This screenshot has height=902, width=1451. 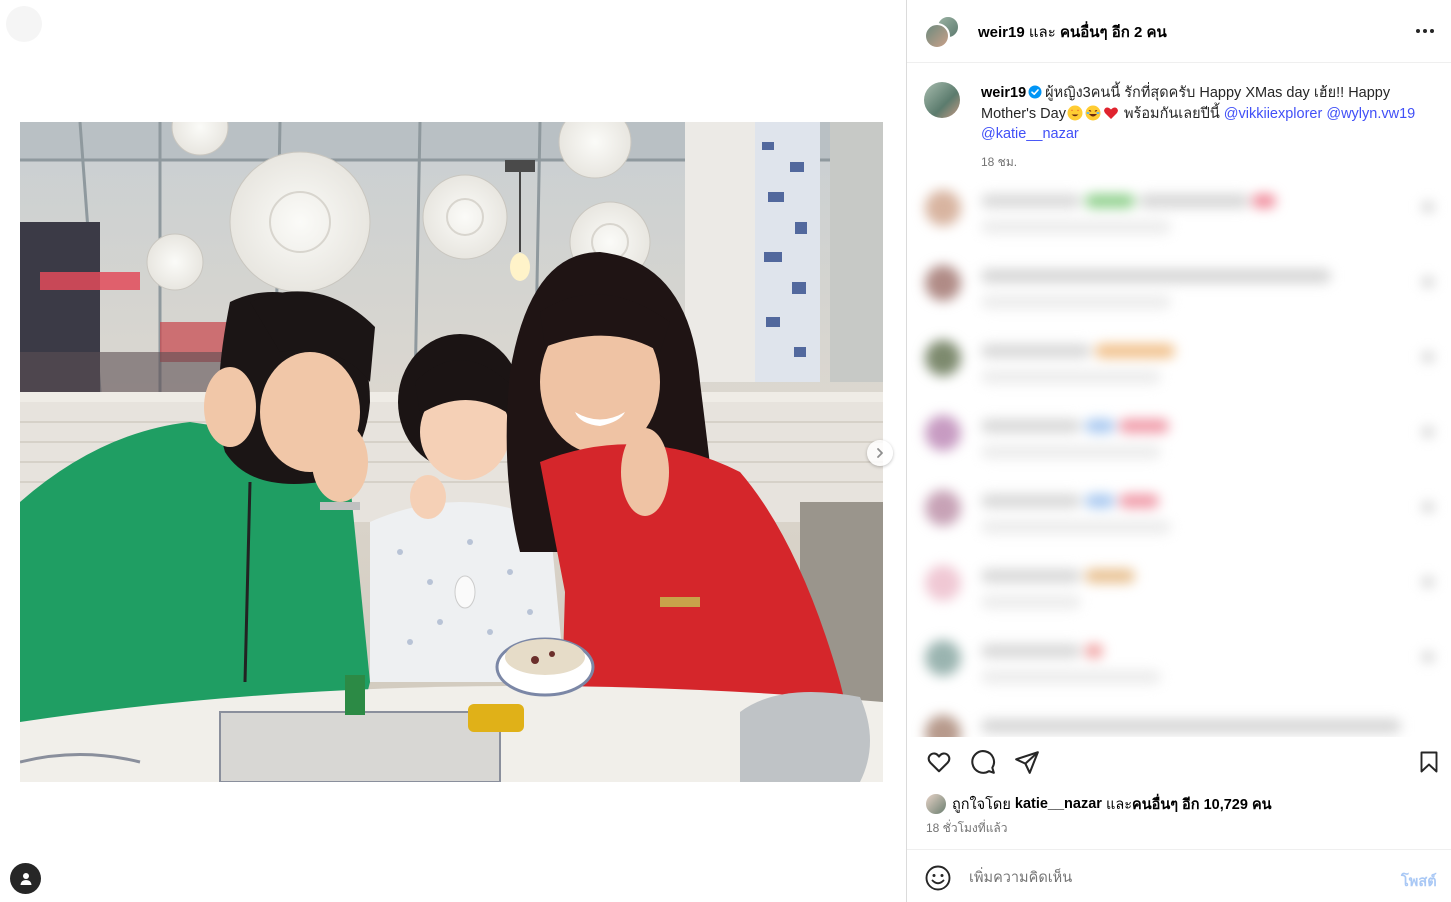 What do you see at coordinates (1035, 92) in the screenshot?
I see `verified-badge-icon` at bounding box center [1035, 92].